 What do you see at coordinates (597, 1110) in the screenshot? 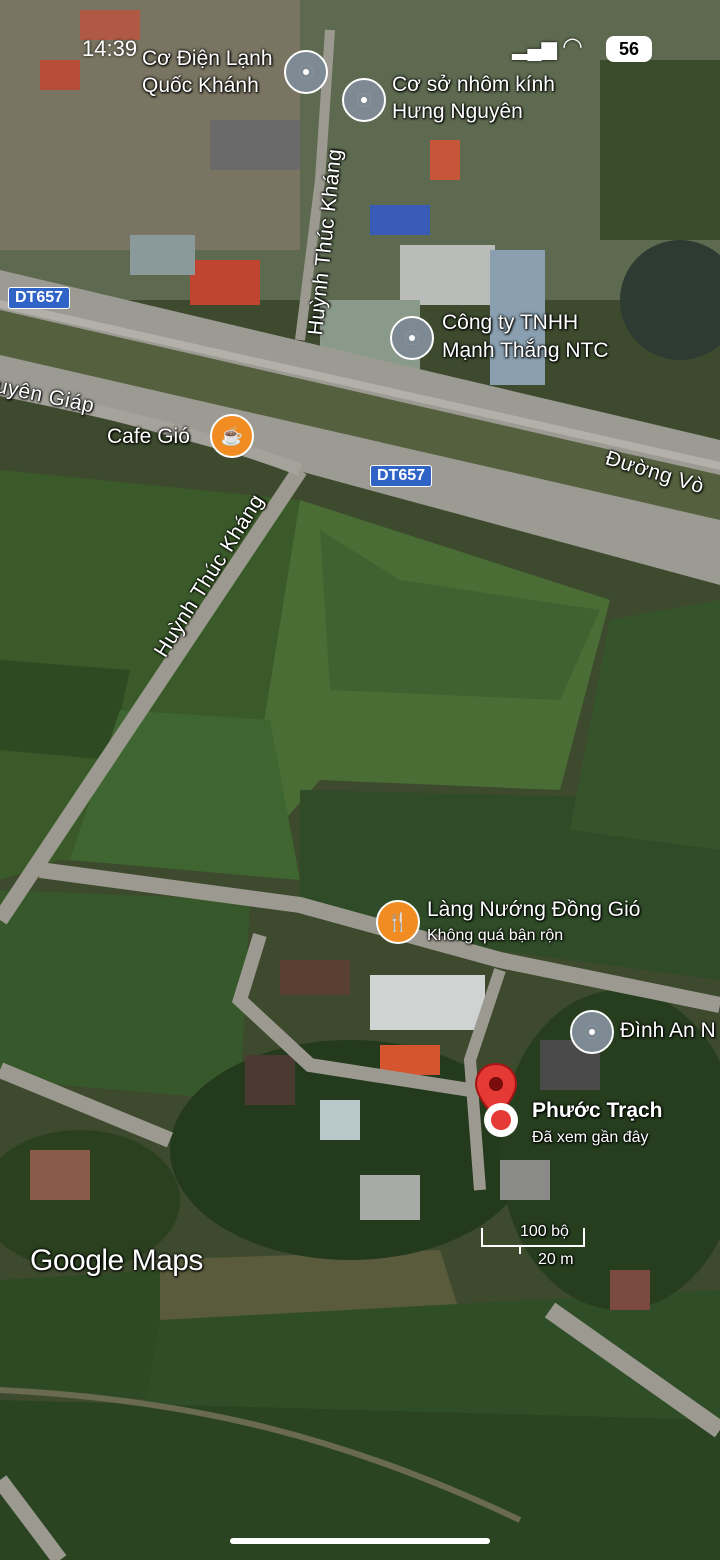
I see `selected-place-label: Phước Trạch` at bounding box center [597, 1110].